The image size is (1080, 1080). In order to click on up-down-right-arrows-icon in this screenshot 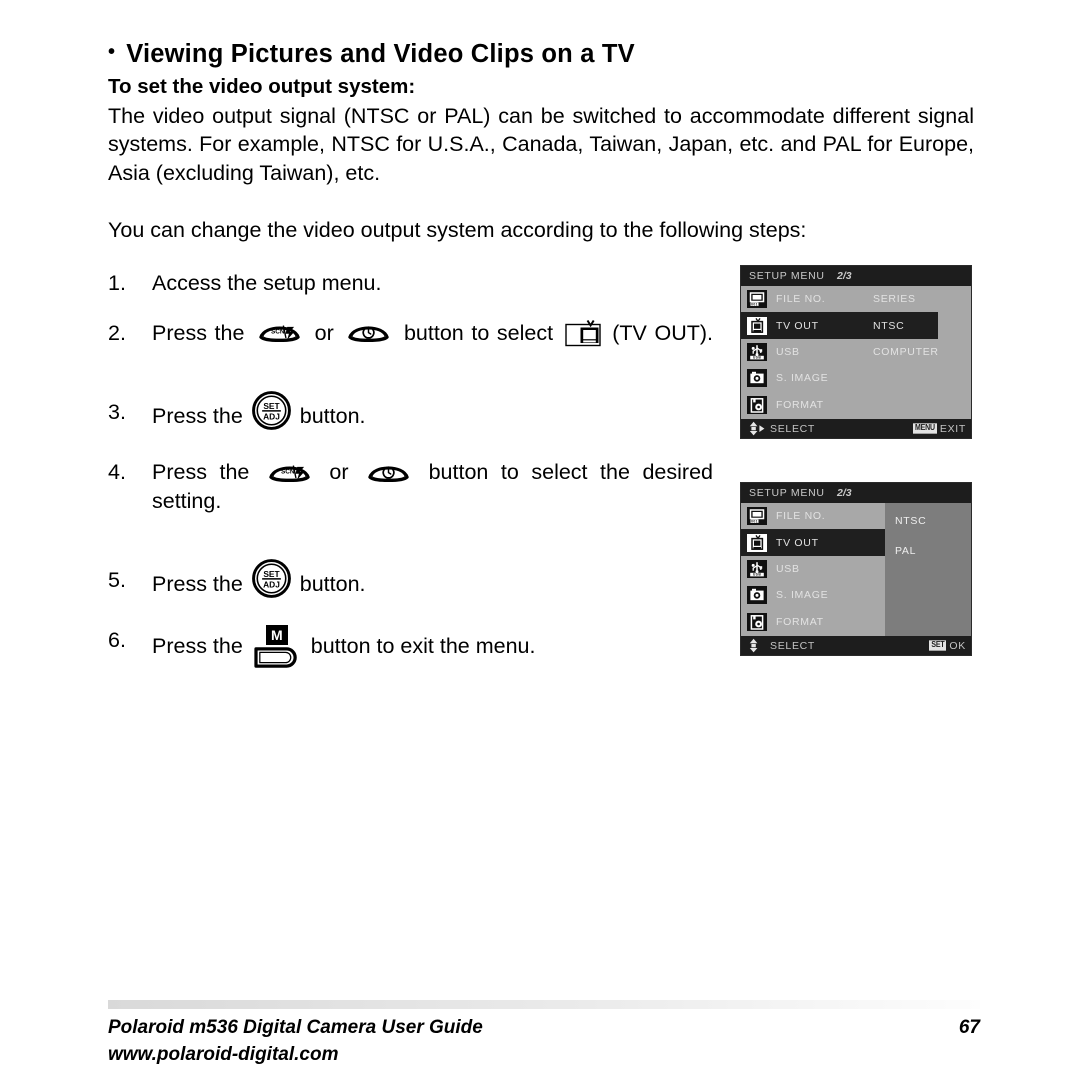, I will do `click(757, 428)`.